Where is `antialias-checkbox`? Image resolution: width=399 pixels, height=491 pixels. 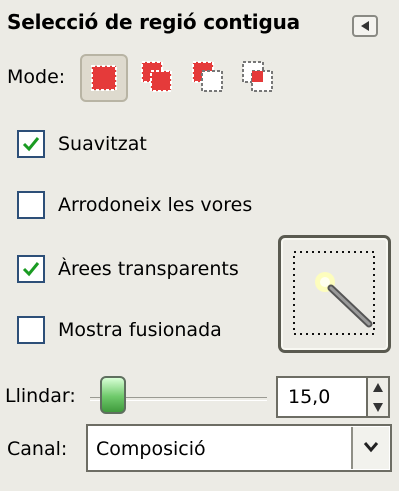 antialias-checkbox is located at coordinates (31, 144).